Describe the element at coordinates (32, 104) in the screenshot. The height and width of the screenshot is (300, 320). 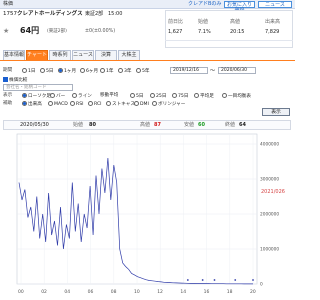
I see `tech-option-1: 出来高` at that location.